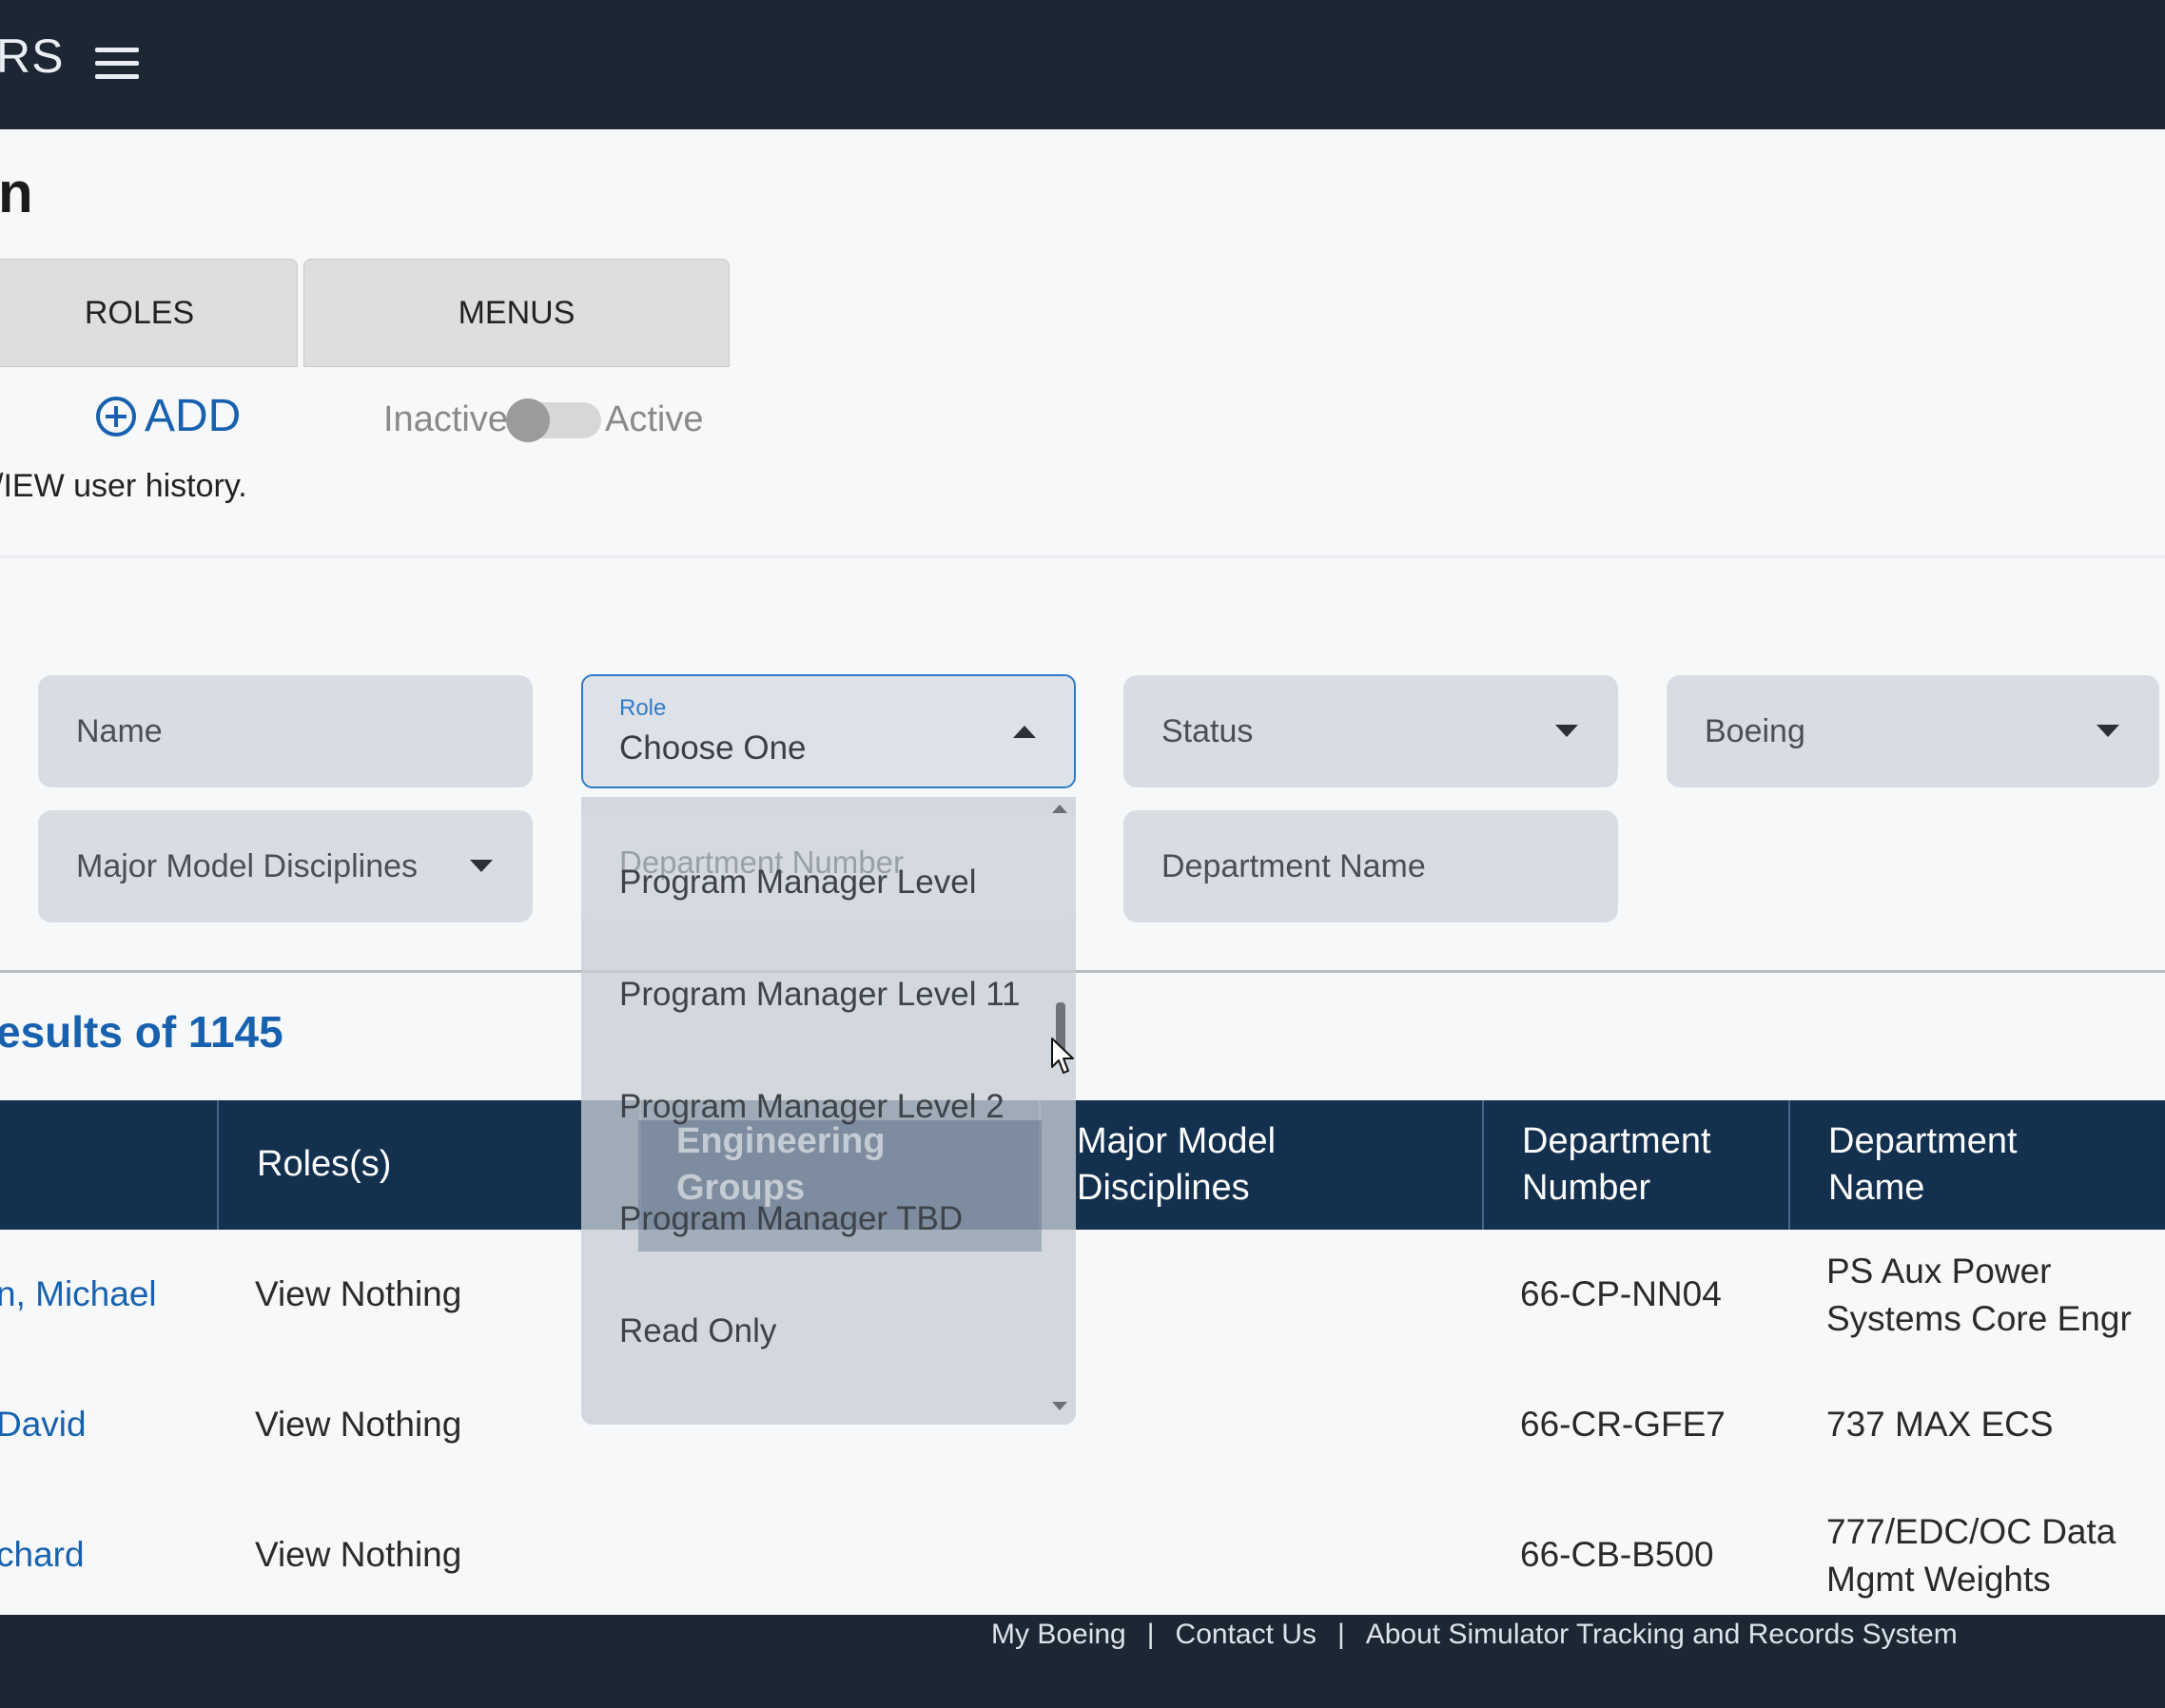 This screenshot has height=1708, width=2165. What do you see at coordinates (124, 486) in the screenshot?
I see `history-hint-text: /IEW user history.` at bounding box center [124, 486].